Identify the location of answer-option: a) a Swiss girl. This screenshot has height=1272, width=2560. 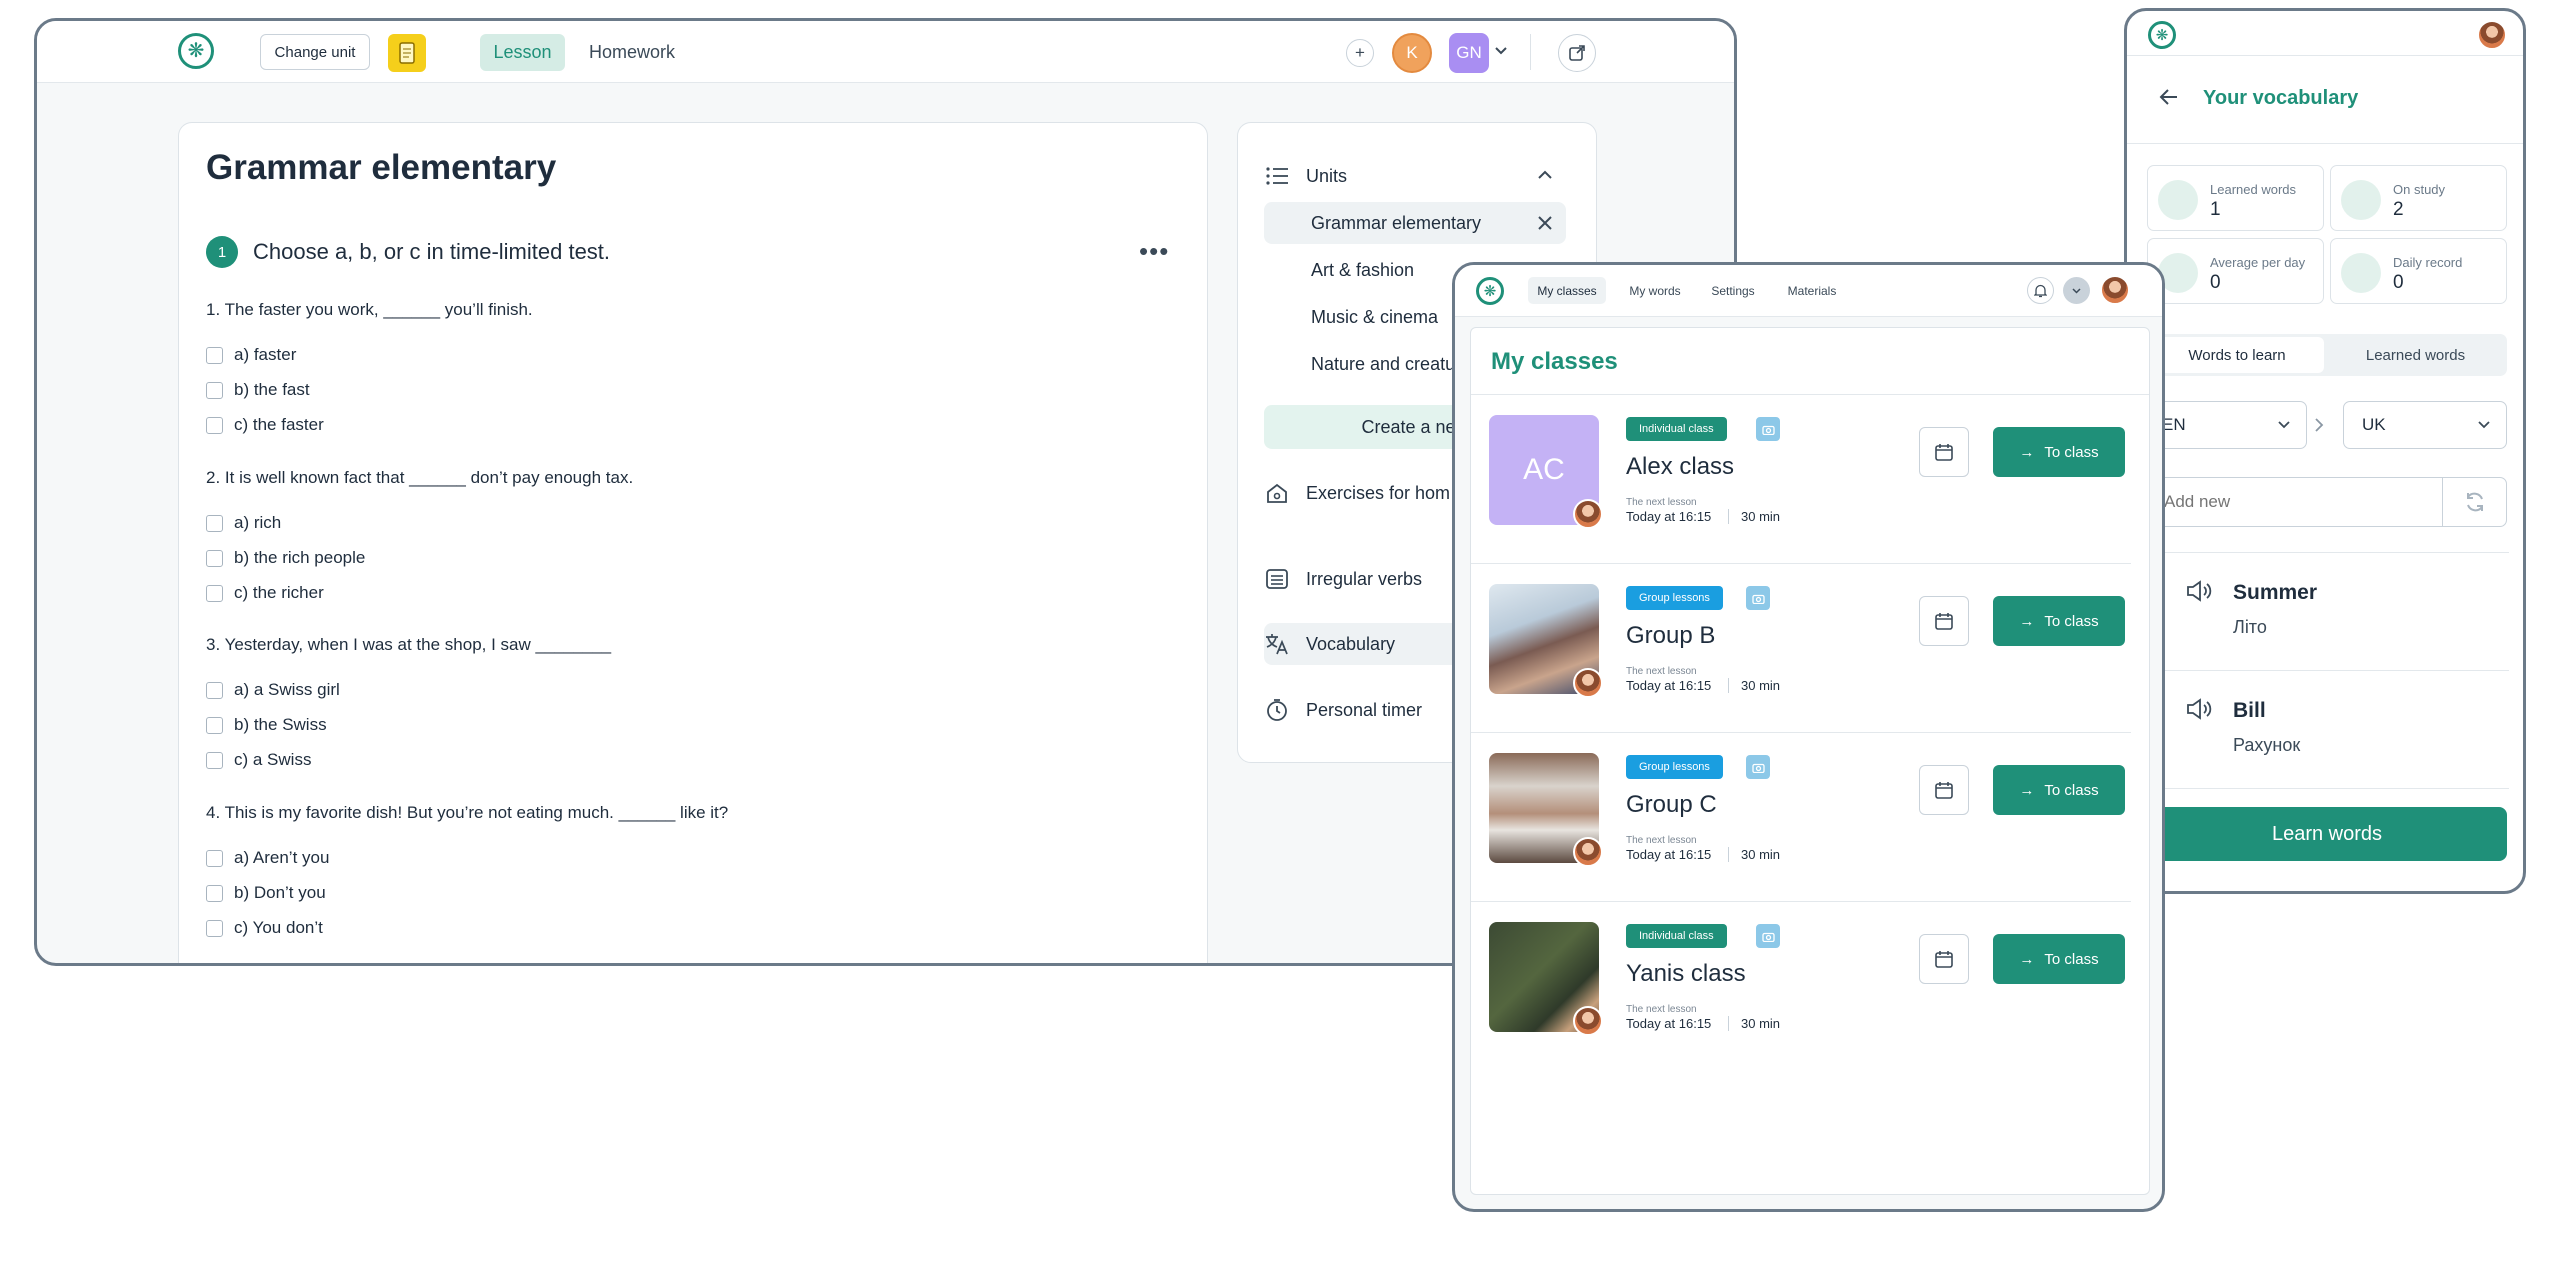
(273, 690).